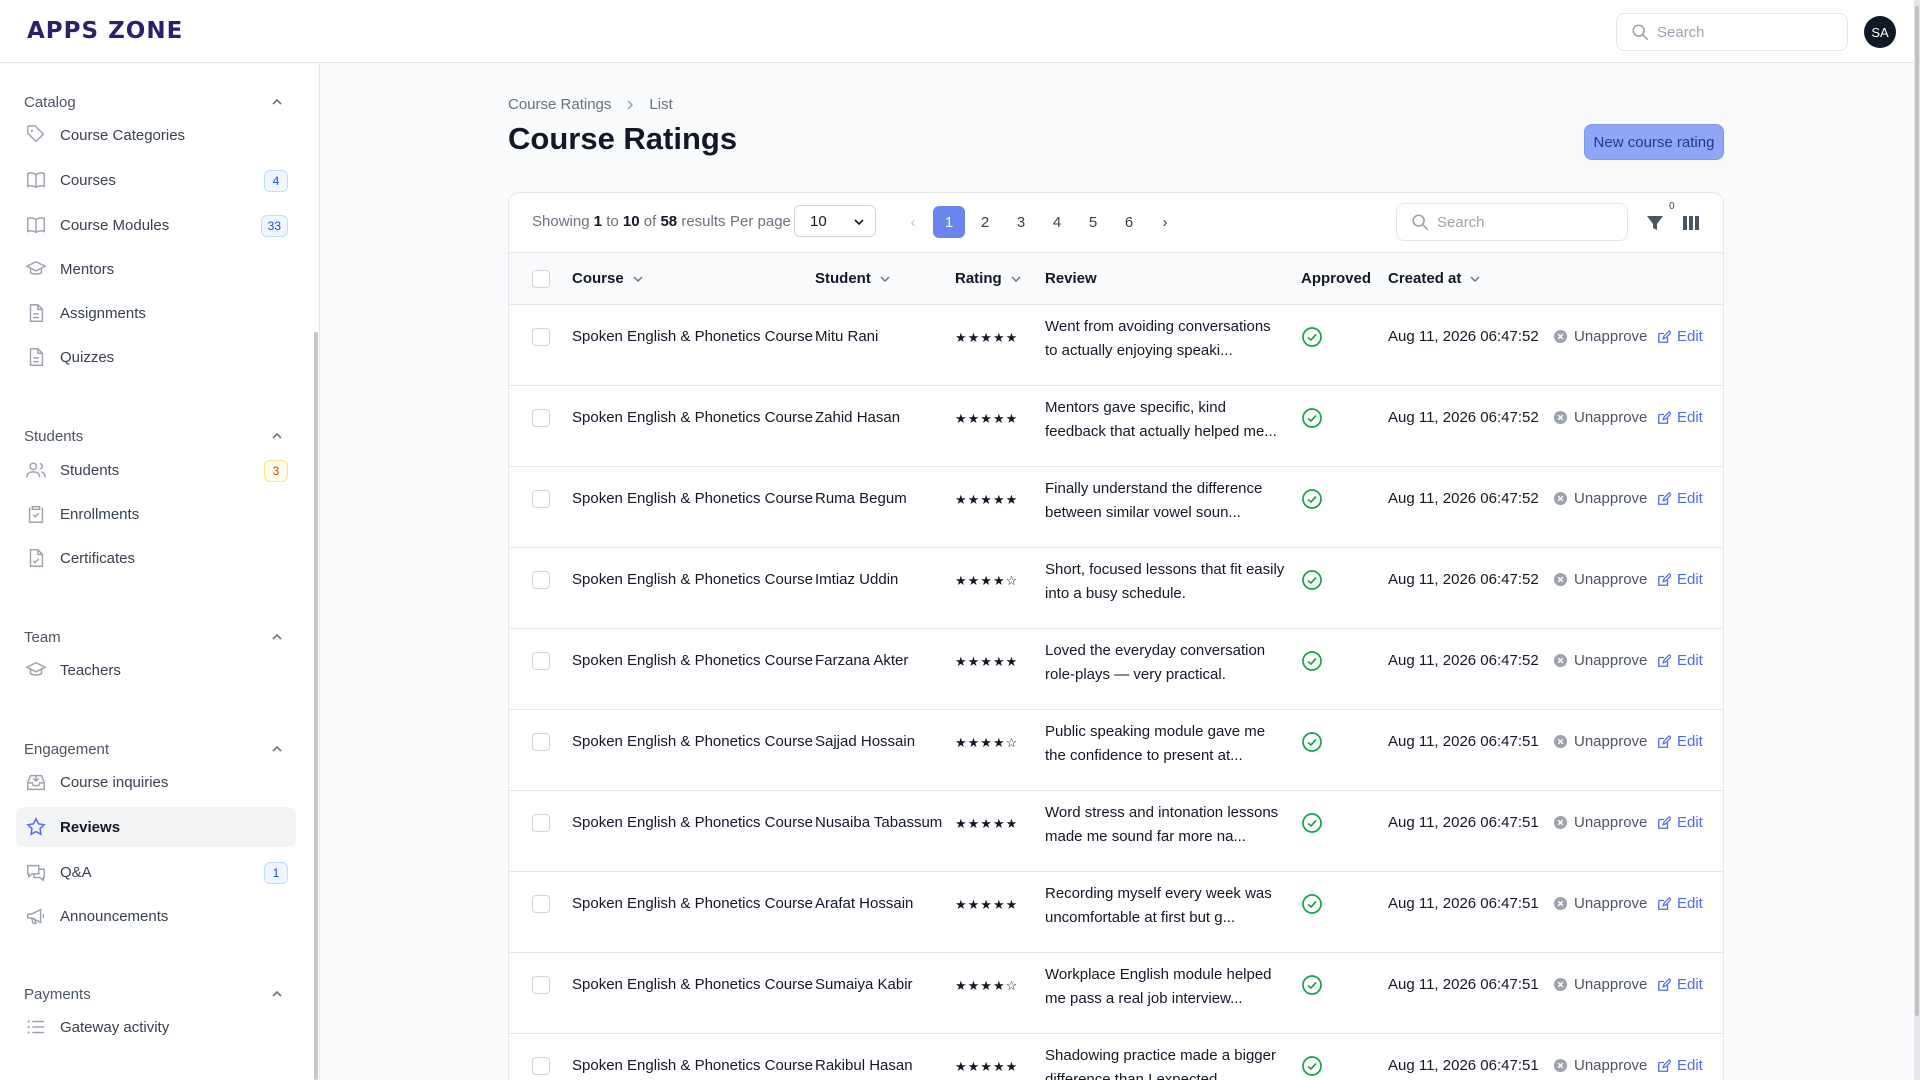 The height and width of the screenshot is (1080, 1920). Describe the element at coordinates (1021, 222) in the screenshot. I see `page-button-3: 3` at that location.